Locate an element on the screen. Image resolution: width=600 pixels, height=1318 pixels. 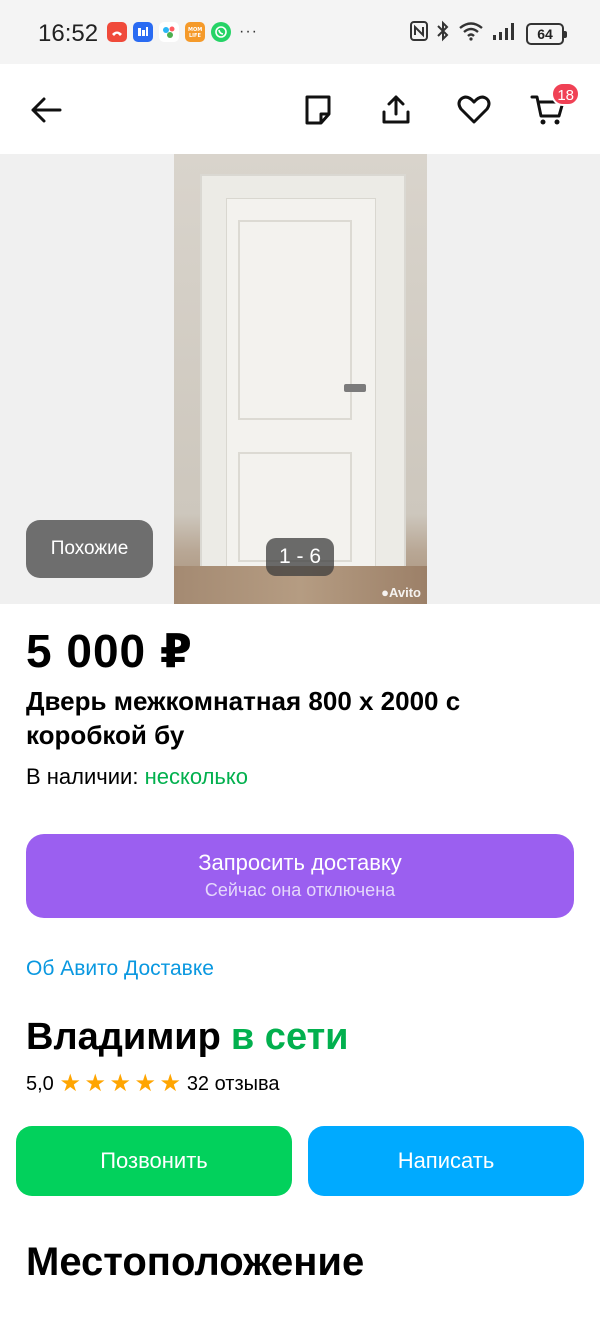
about-delivery-link: Об Авито Доставке is located at coordinates (120, 969).